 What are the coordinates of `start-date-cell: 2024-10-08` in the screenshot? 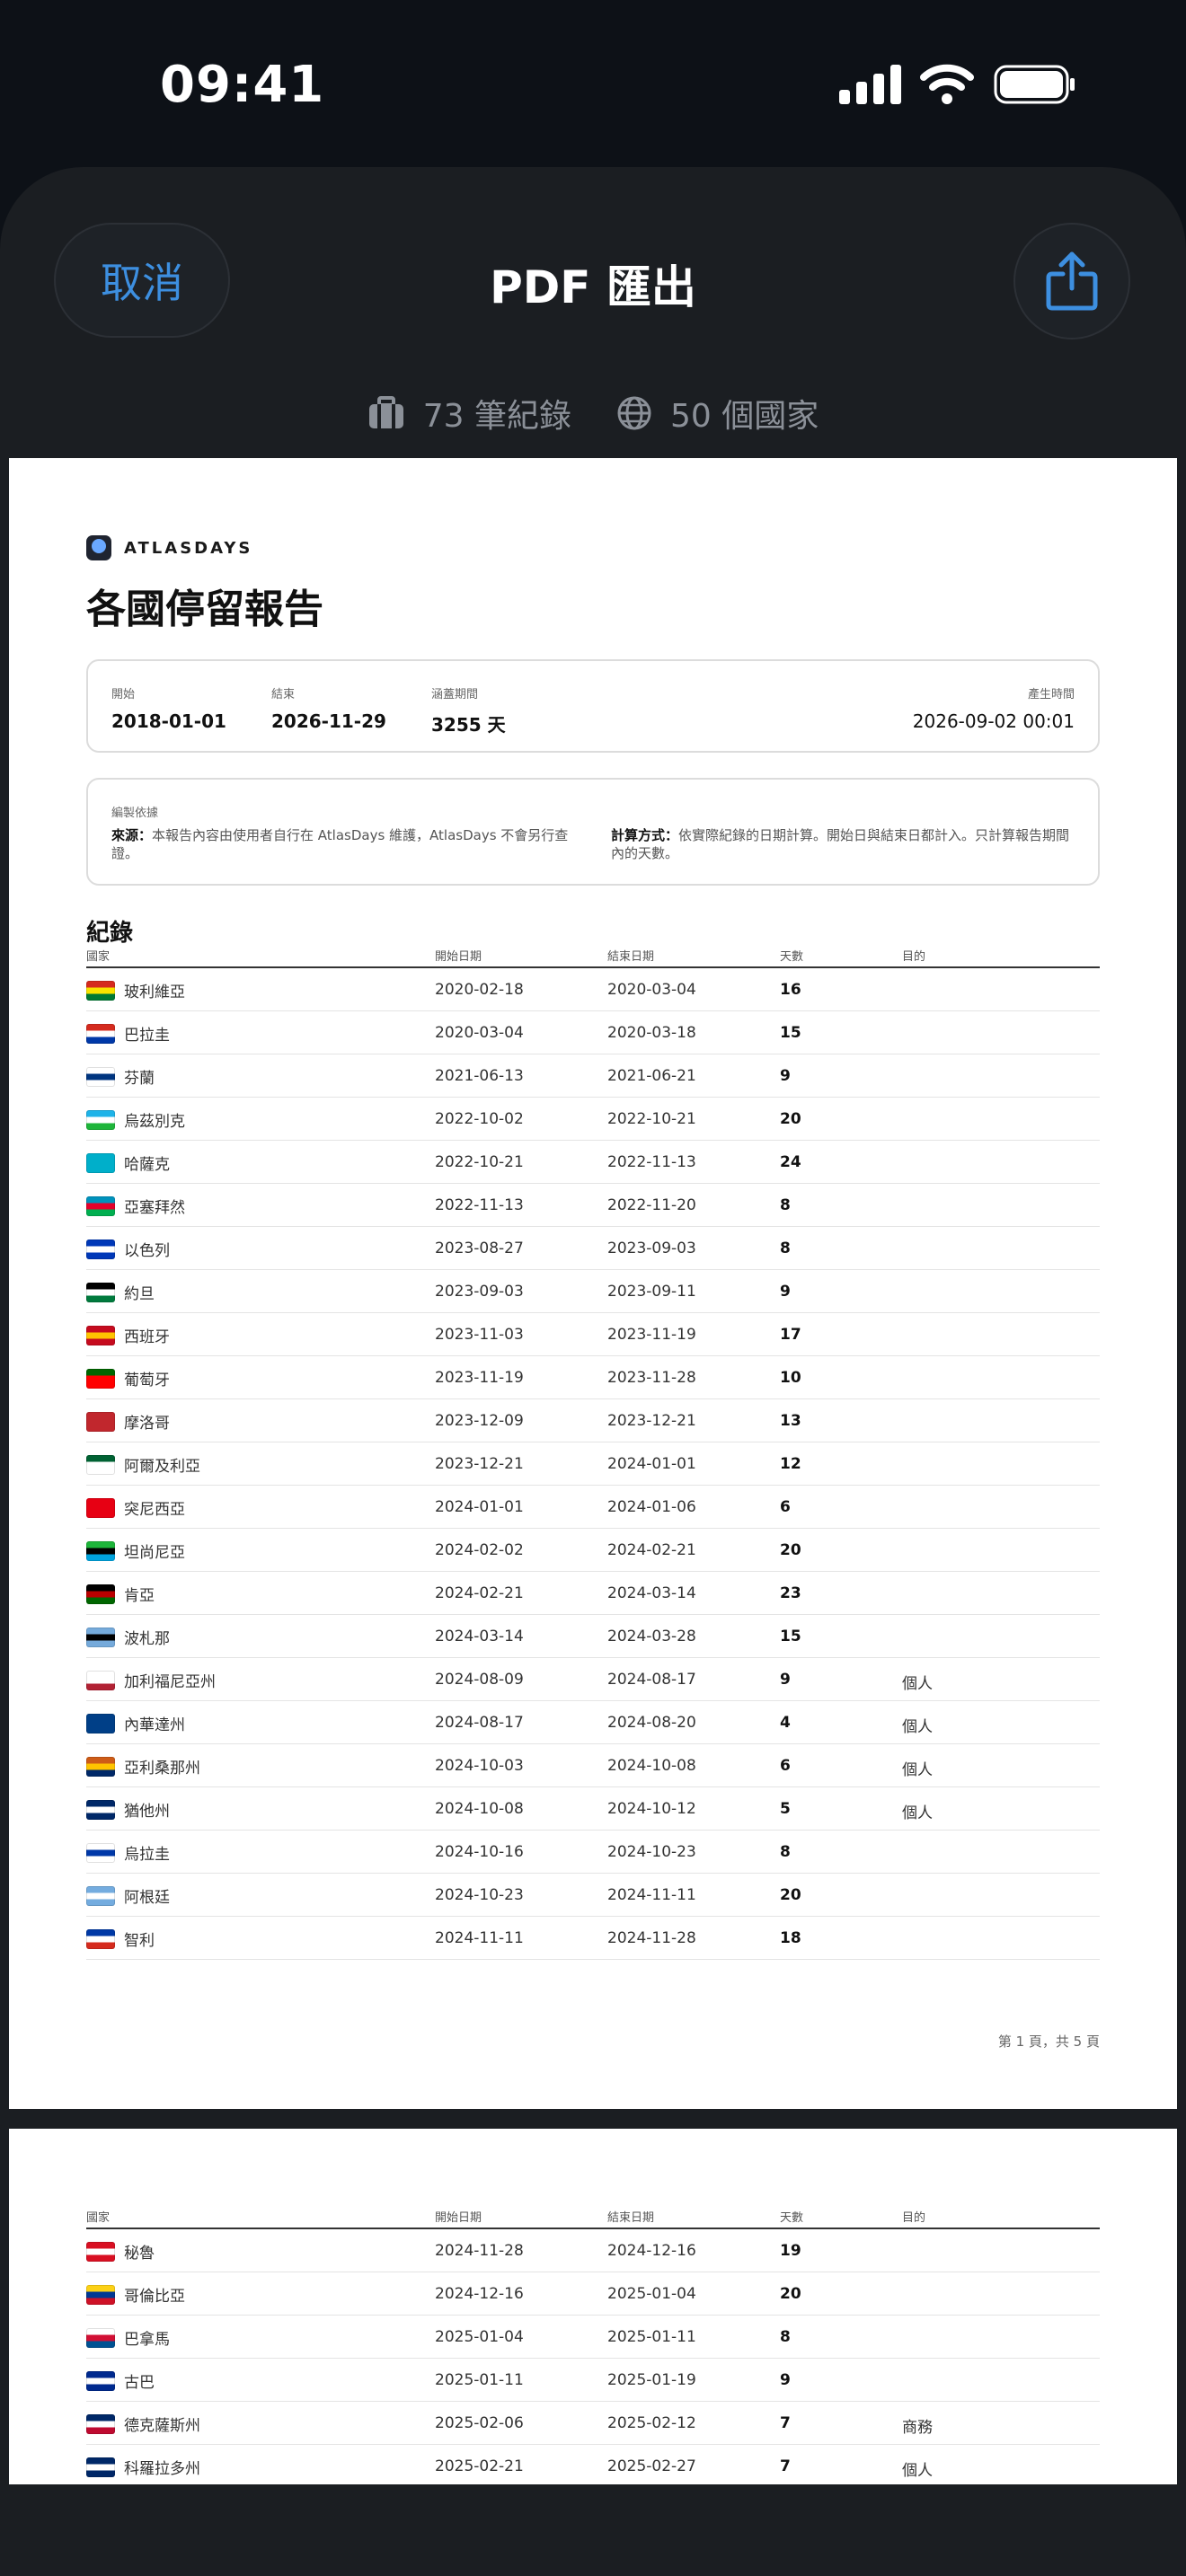 It's located at (479, 1809).